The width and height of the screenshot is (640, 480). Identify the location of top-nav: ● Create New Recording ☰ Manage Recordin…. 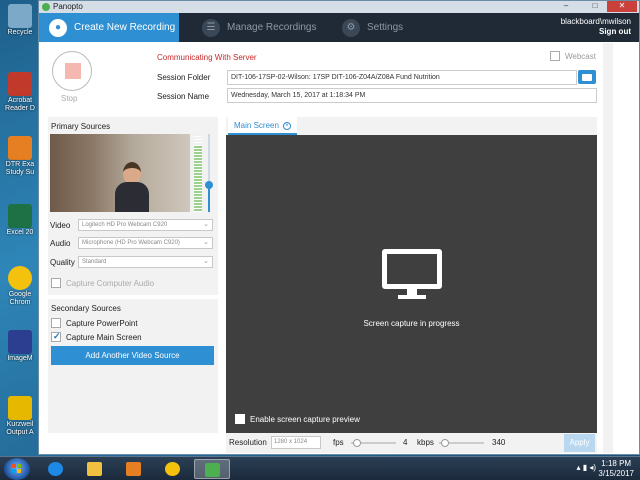
(339, 27).